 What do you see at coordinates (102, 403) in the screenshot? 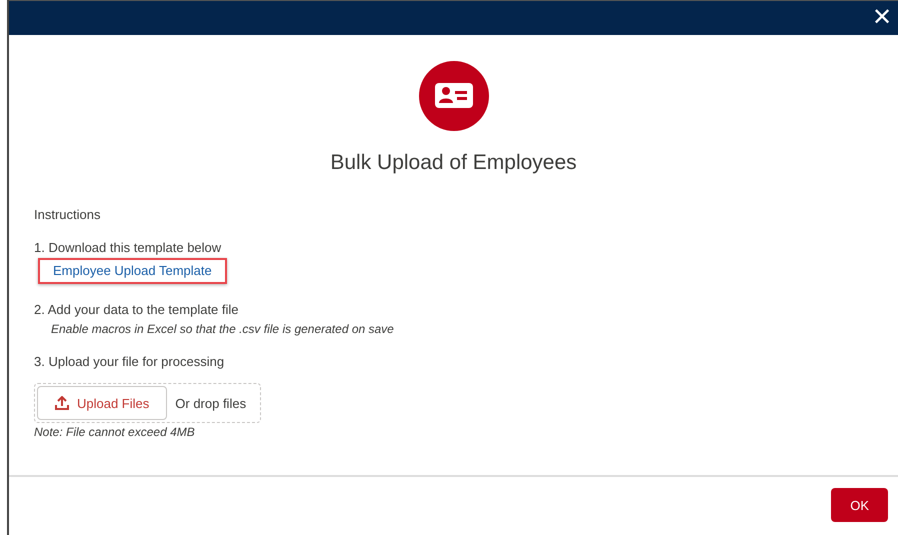
I see `upload-files-button: Upload Files` at bounding box center [102, 403].